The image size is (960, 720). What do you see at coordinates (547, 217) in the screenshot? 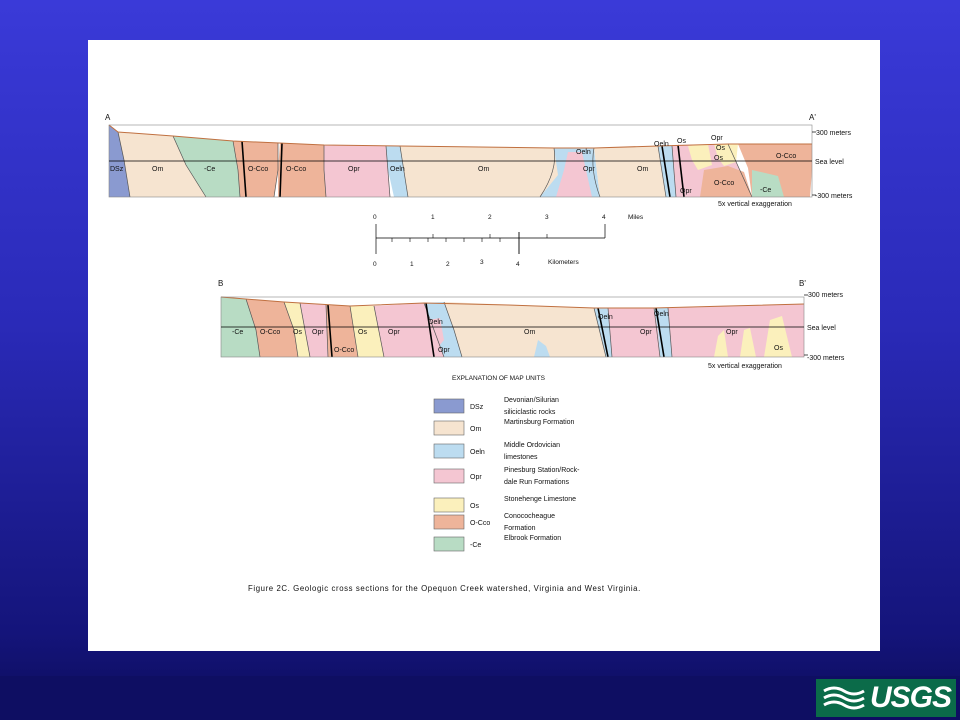
I see `scale-miles-tick: 3` at bounding box center [547, 217].